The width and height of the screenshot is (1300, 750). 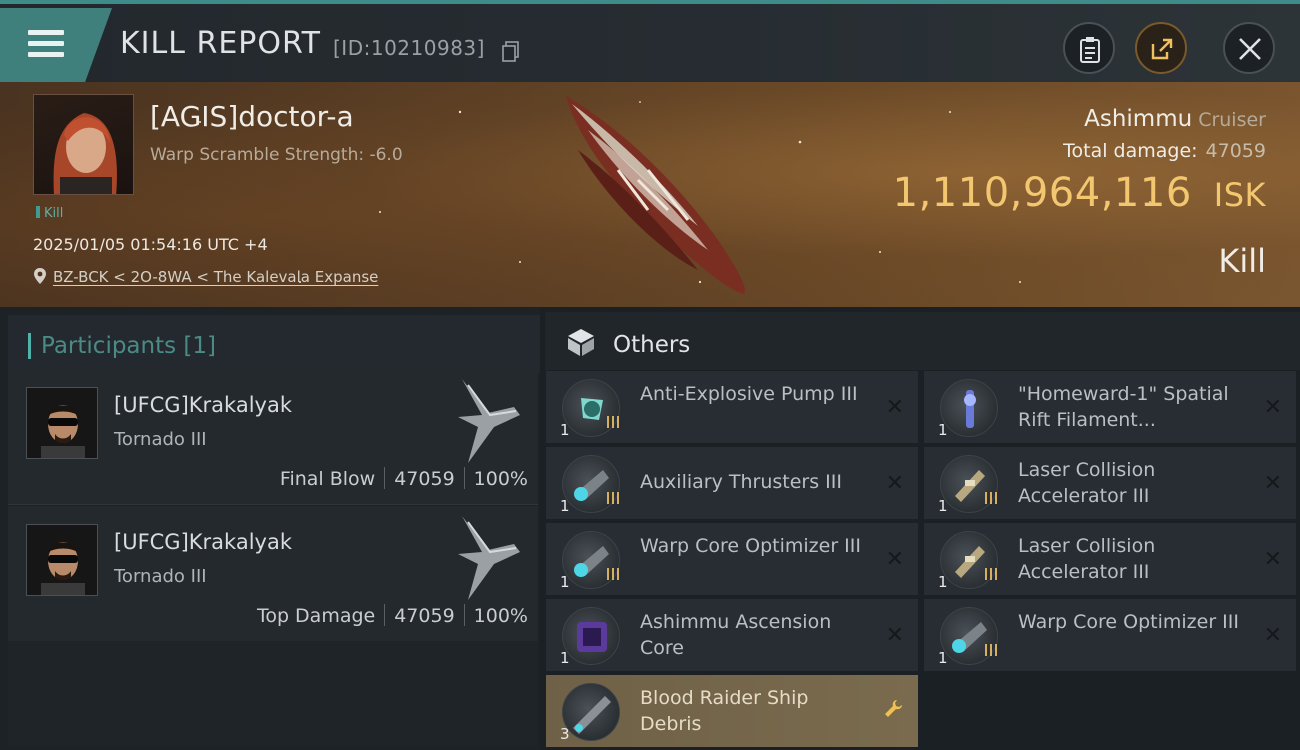 What do you see at coordinates (200, 346) in the screenshot?
I see `participants-count: [1]` at bounding box center [200, 346].